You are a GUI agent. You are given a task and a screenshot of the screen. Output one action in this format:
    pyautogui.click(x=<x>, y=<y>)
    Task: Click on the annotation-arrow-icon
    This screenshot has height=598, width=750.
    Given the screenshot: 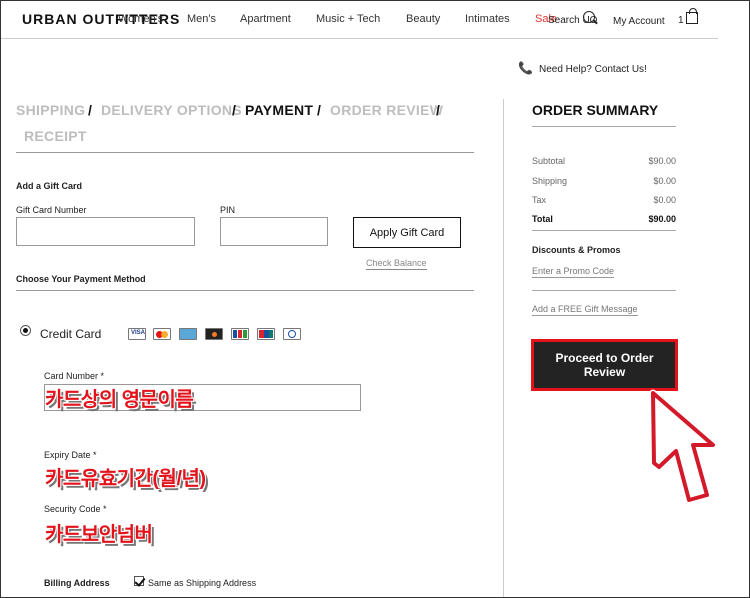 What is the action you would take?
    pyautogui.click(x=683, y=446)
    